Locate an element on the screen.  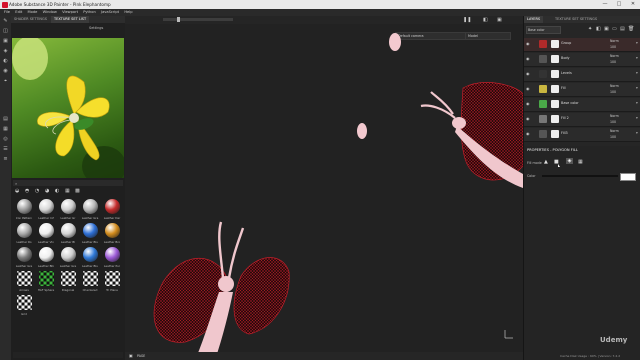
layer-row: ◉ Fill3 Norm 100 ▾ is located at coordinates (582, 135).